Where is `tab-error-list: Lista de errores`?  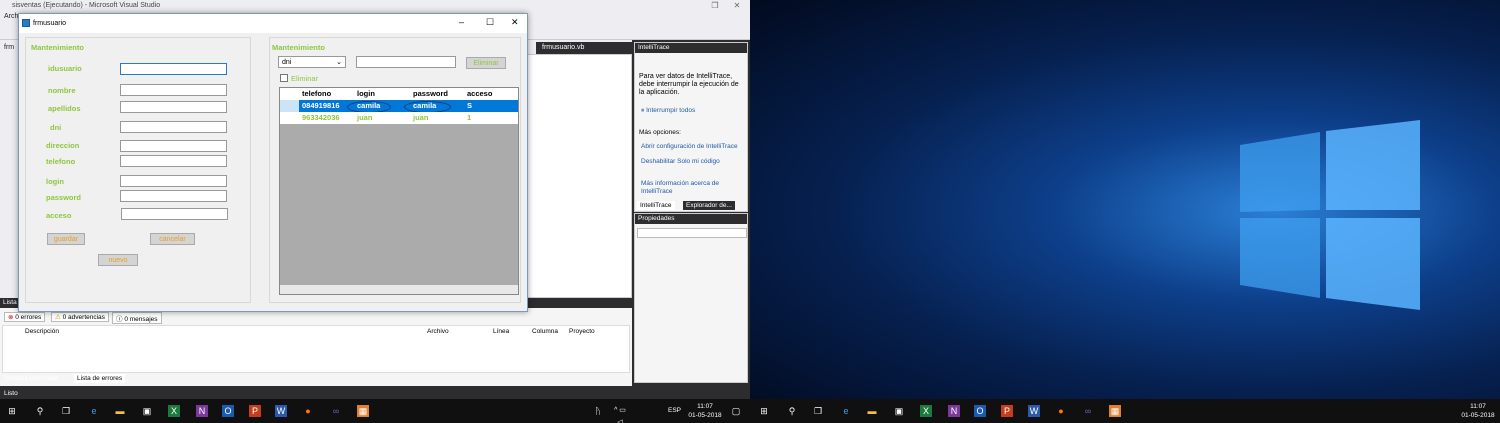
tab-error-list: Lista de errores is located at coordinates (100, 378).